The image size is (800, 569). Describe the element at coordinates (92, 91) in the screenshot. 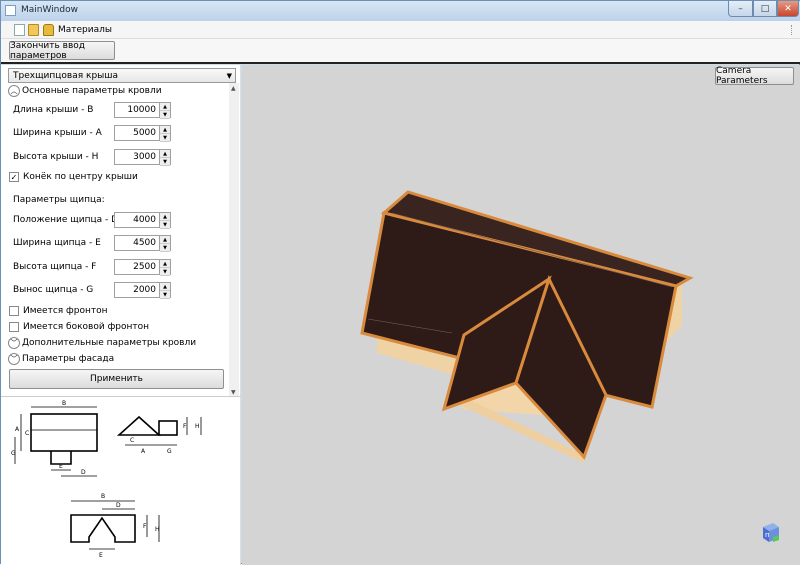

I see `main-params-label: Основные параметры кровли` at that location.